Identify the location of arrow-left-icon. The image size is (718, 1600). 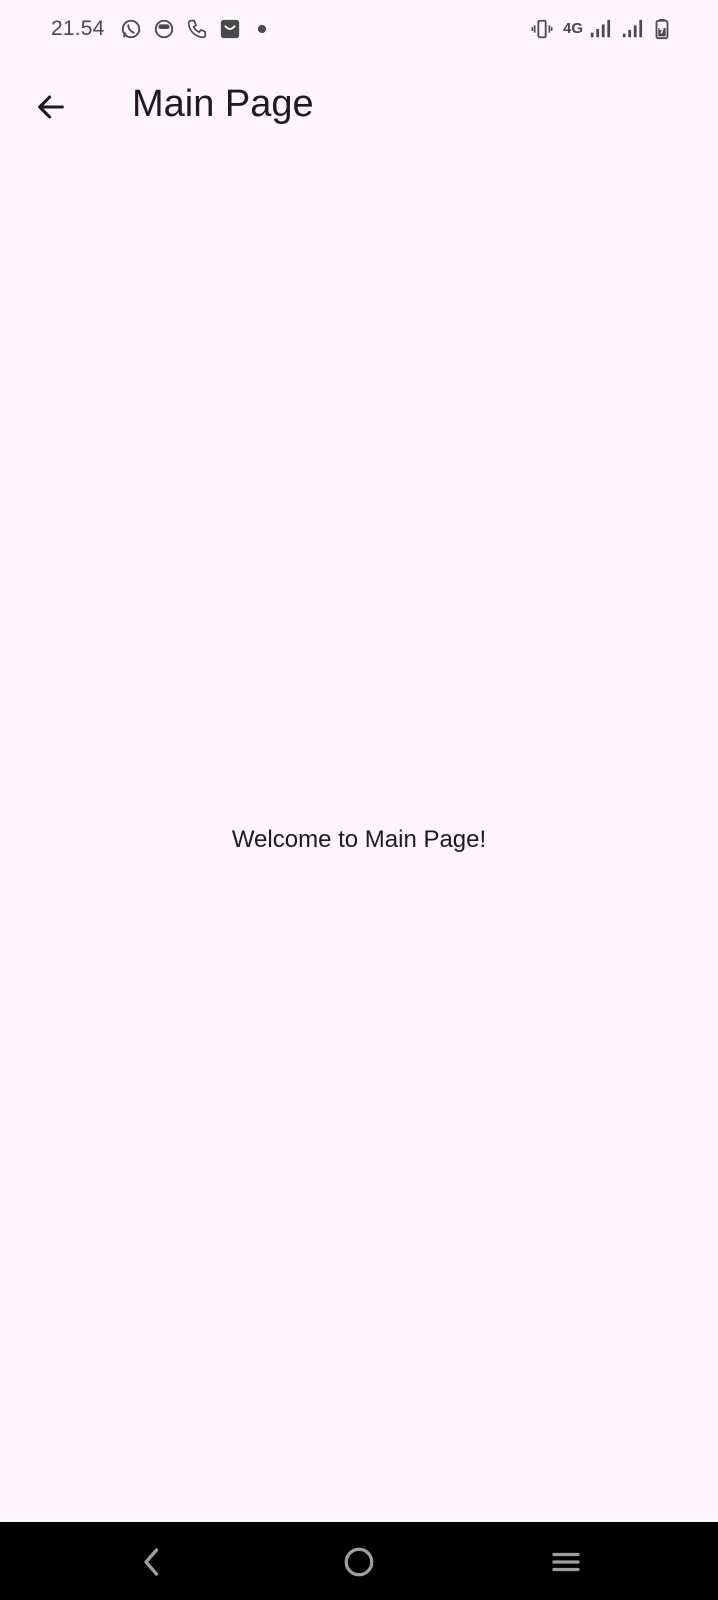
(51, 107).